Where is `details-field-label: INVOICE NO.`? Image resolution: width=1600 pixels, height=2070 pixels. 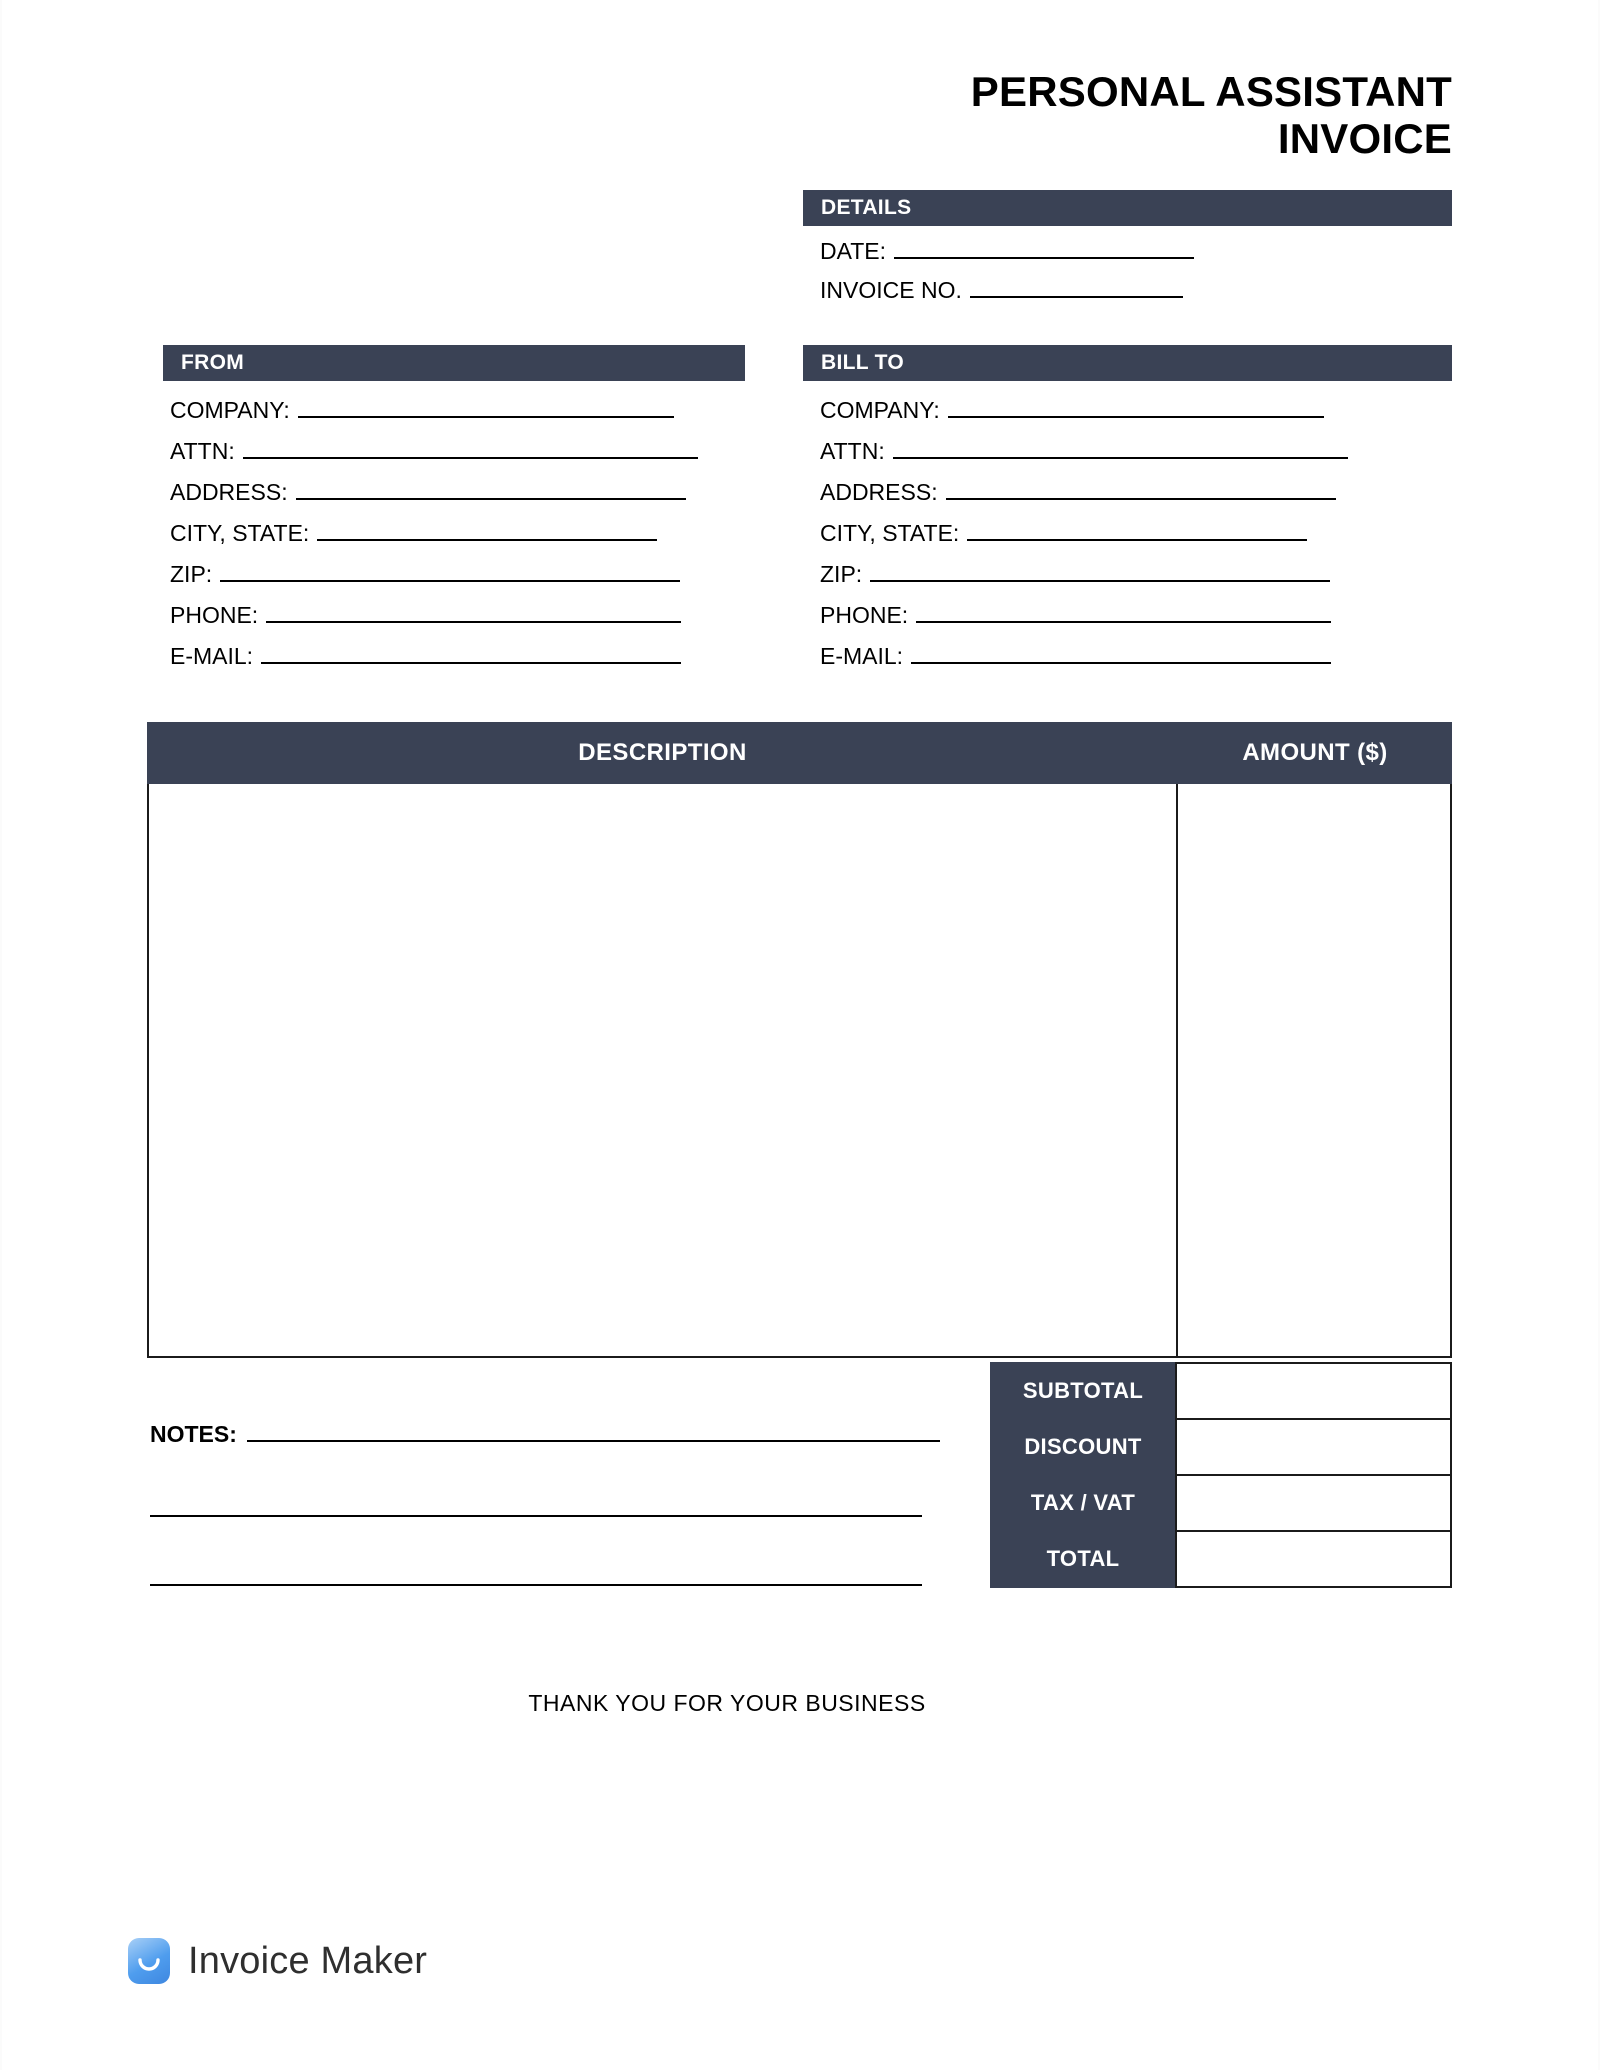 details-field-label: INVOICE NO. is located at coordinates (891, 290).